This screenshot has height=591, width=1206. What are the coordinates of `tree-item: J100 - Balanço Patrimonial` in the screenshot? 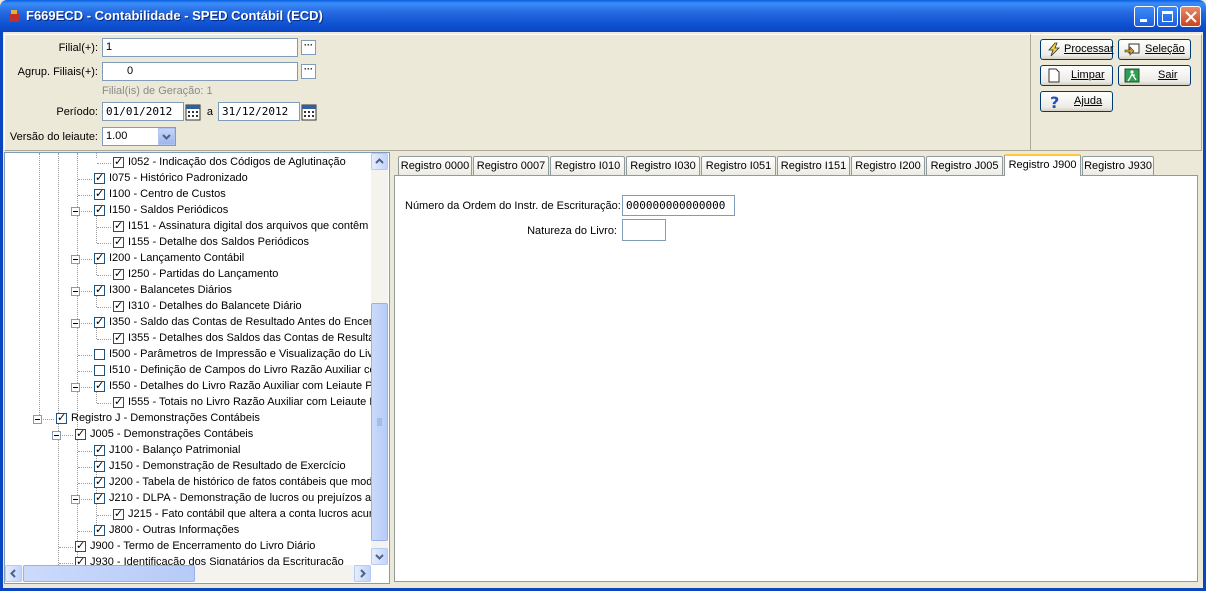 It's located at (188, 451).